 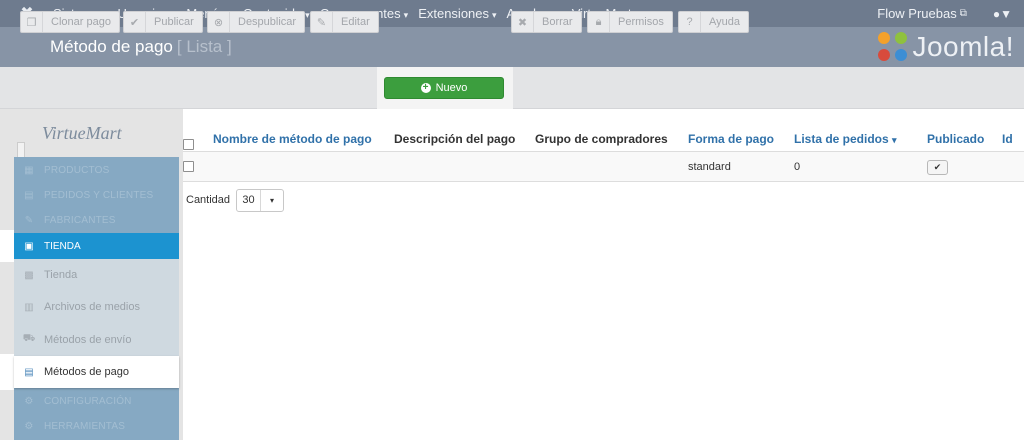 I want to click on products-icon: ▦, so click(x=29, y=170).